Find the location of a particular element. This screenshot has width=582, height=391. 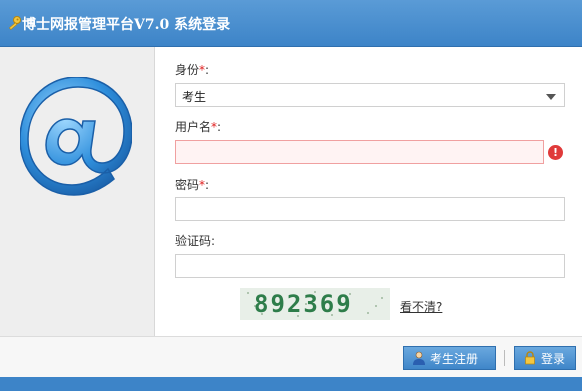

captcha-input is located at coordinates (370, 266).